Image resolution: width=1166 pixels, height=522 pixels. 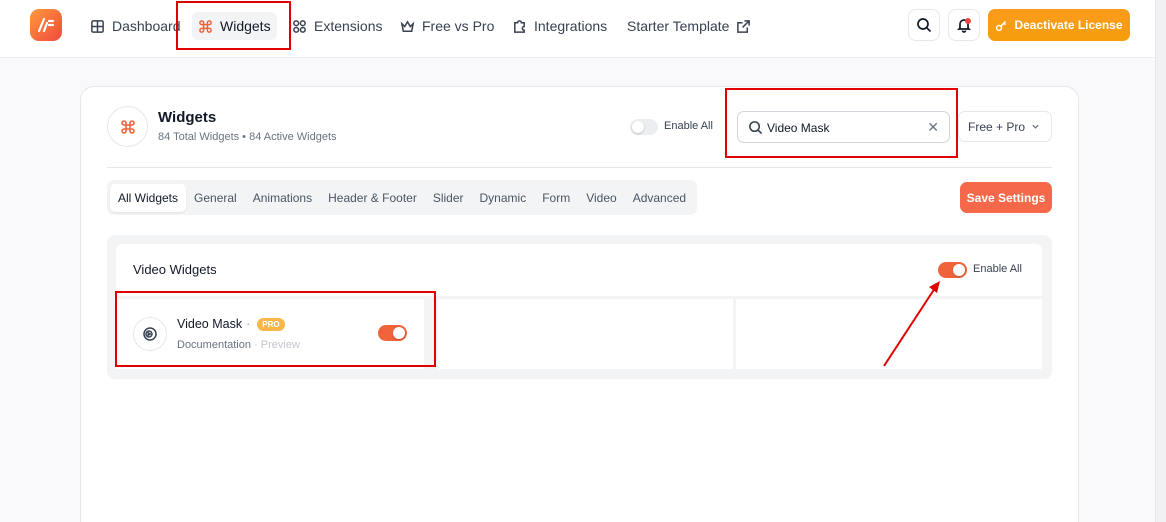 What do you see at coordinates (187, 117) in the screenshot?
I see `page-title: Widgets` at bounding box center [187, 117].